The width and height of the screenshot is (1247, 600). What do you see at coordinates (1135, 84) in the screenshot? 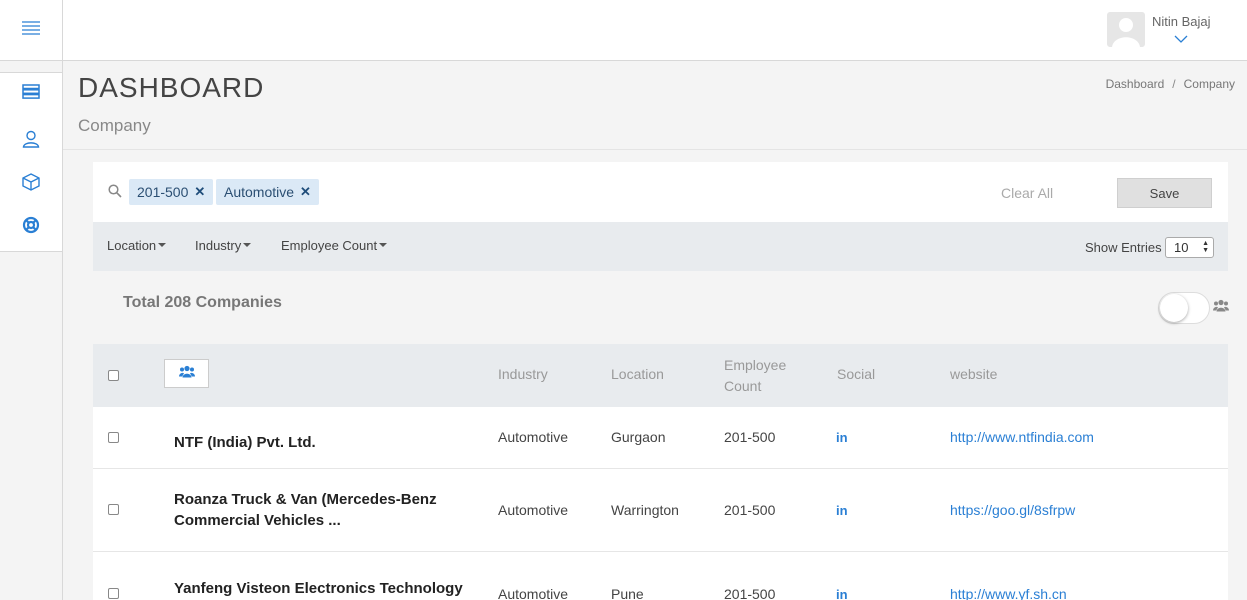
I see `breadcrumb-dashboard: Dashboard` at bounding box center [1135, 84].